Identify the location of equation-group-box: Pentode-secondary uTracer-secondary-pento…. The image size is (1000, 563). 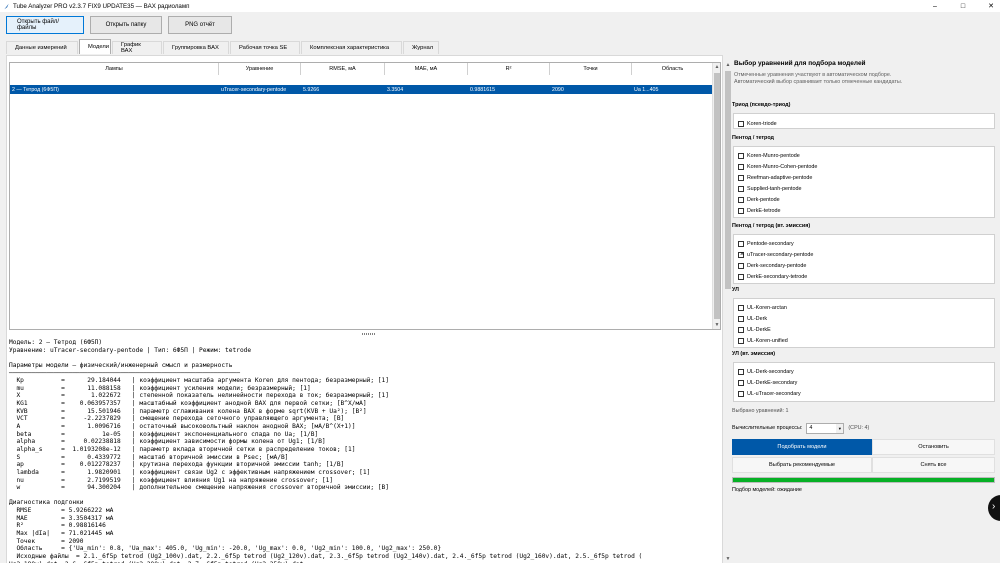
(864, 259).